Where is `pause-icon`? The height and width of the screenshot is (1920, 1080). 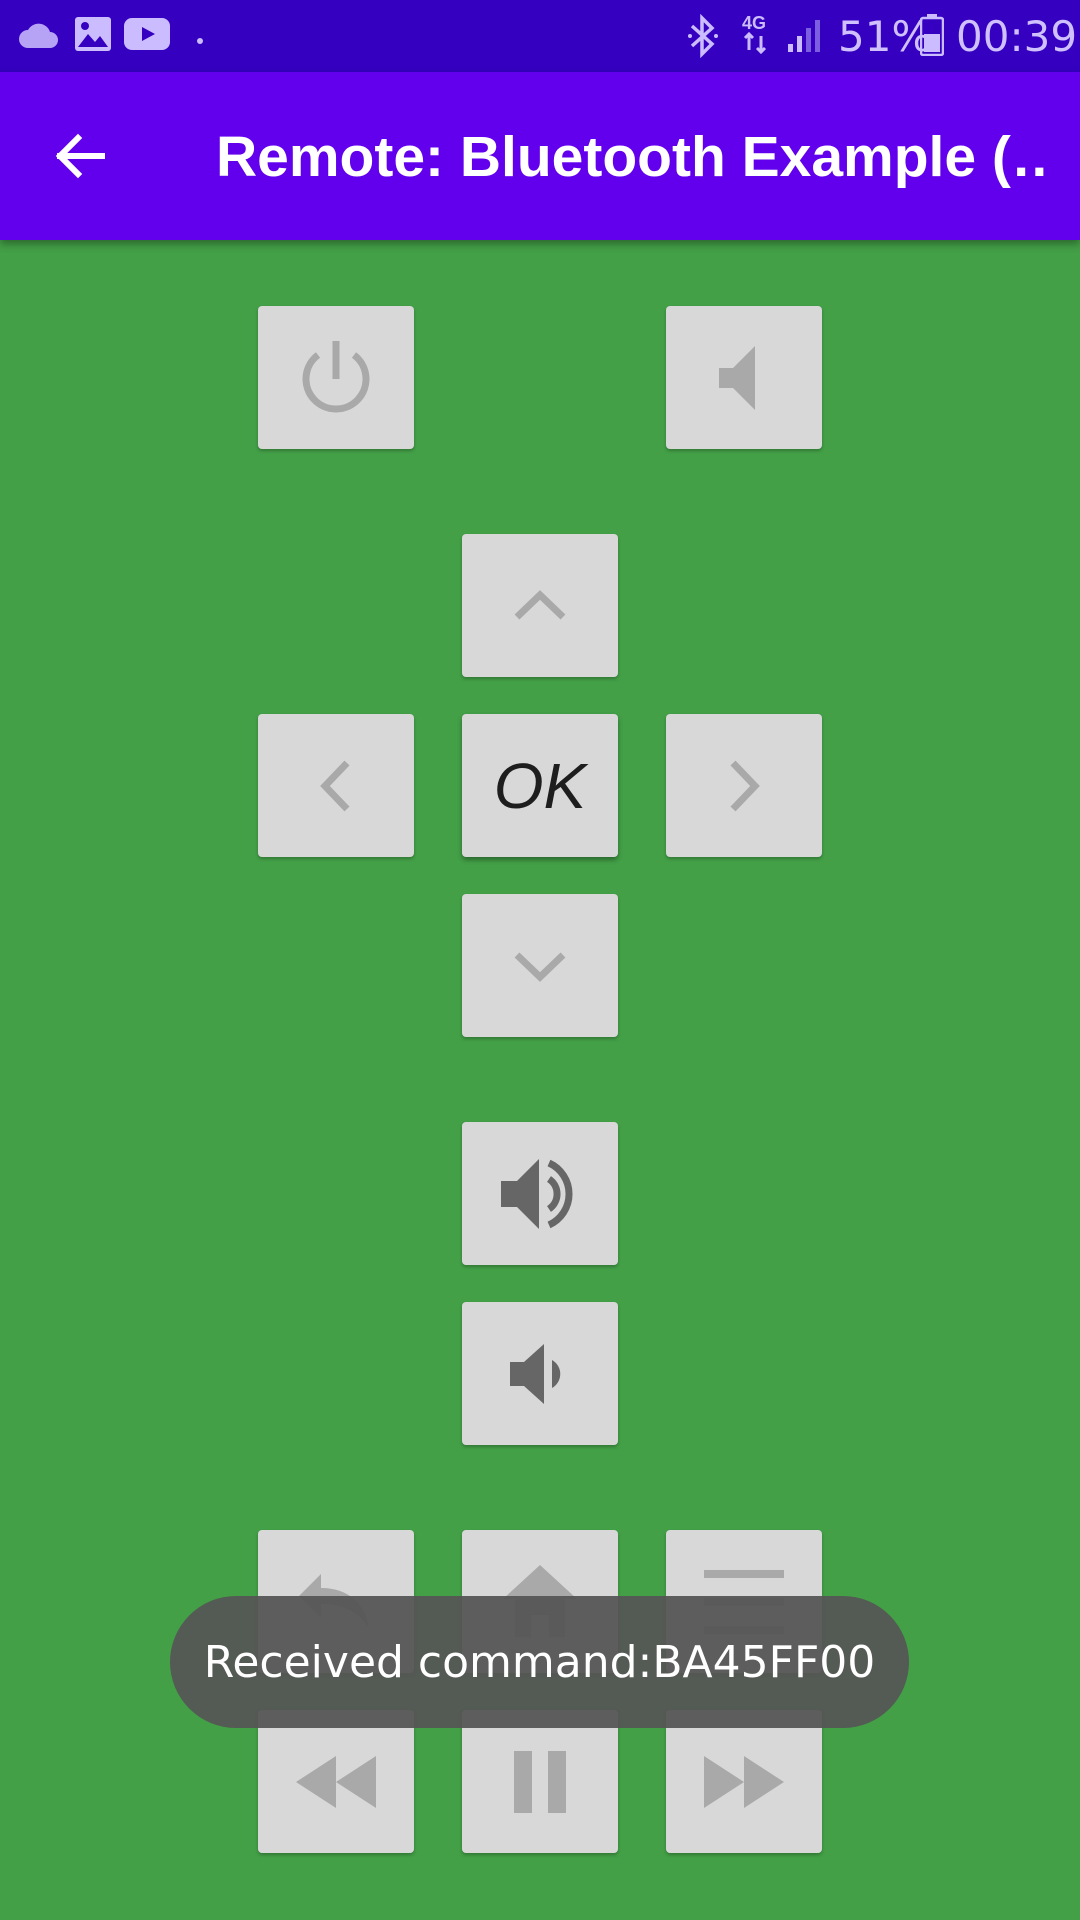
pause-icon is located at coordinates (540, 1781).